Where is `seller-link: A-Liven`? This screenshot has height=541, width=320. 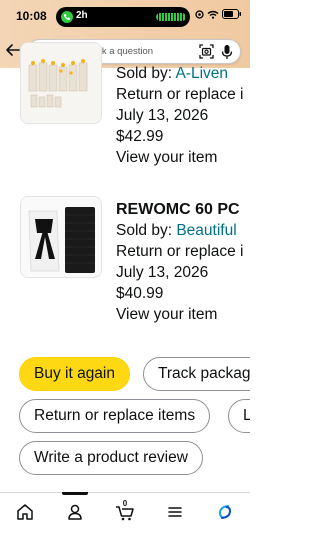
seller-link: A-Liven is located at coordinates (201, 73).